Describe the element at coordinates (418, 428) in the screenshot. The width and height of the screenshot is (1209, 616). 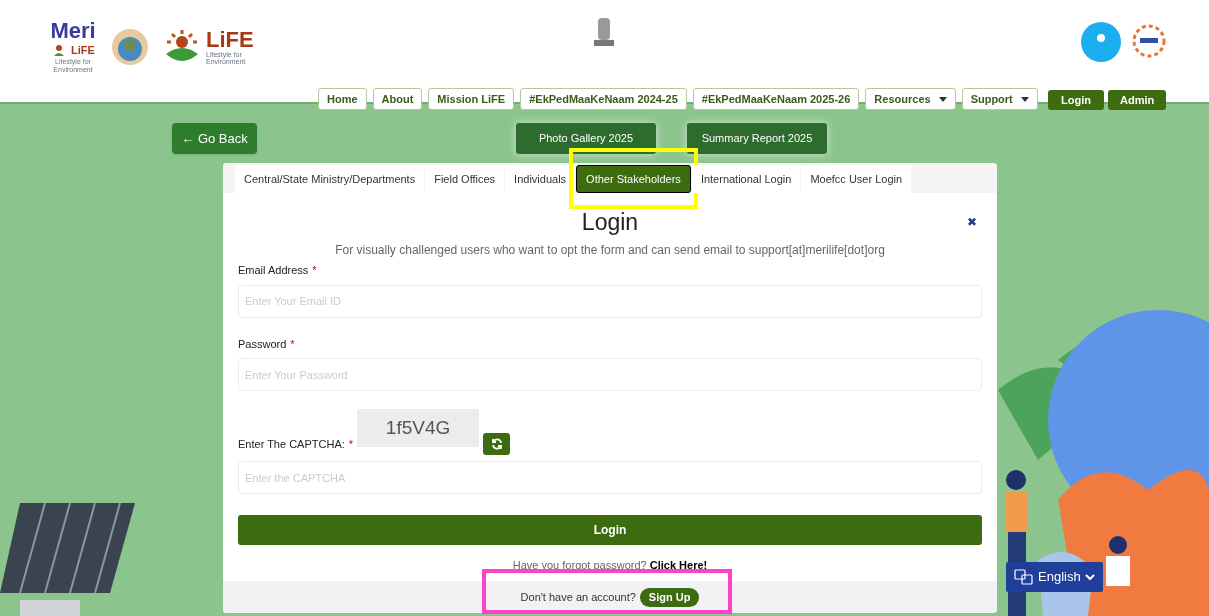
I see `captcha-image: 1f5V4G` at that location.